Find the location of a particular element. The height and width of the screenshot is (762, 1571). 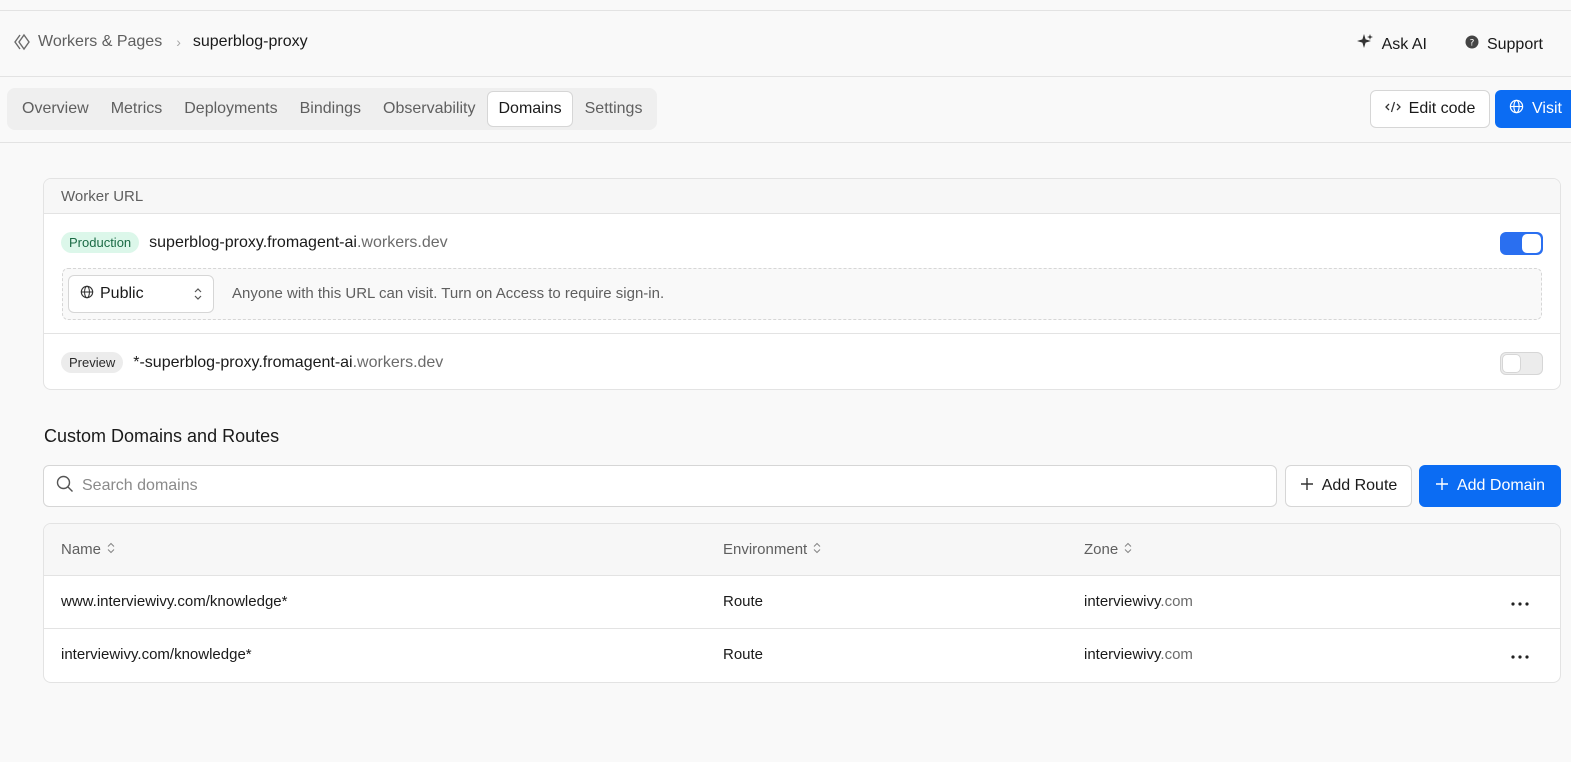

breadcrumb: Workers & Pages › superblog-proxy is located at coordinates (161, 42).